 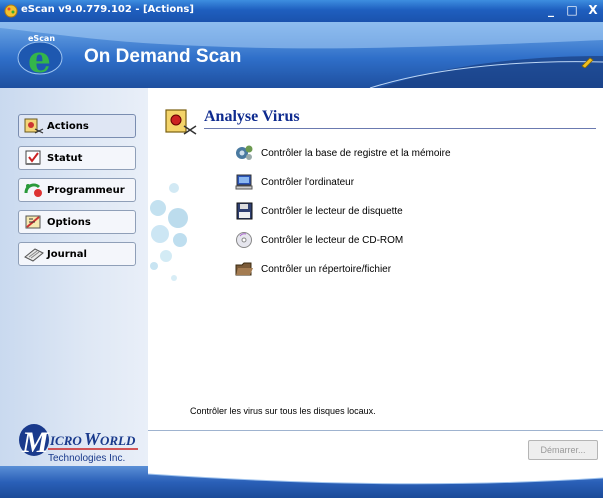 What do you see at coordinates (11, 11) in the screenshot?
I see `escan-app-icon` at bounding box center [11, 11].